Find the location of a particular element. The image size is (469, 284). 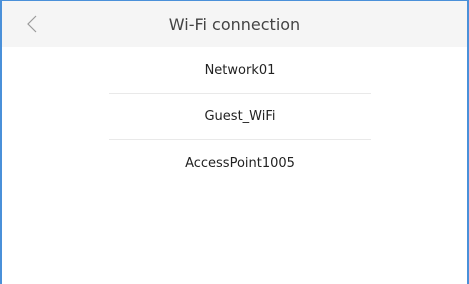

network-item: Guest_WiFi is located at coordinates (240, 117).